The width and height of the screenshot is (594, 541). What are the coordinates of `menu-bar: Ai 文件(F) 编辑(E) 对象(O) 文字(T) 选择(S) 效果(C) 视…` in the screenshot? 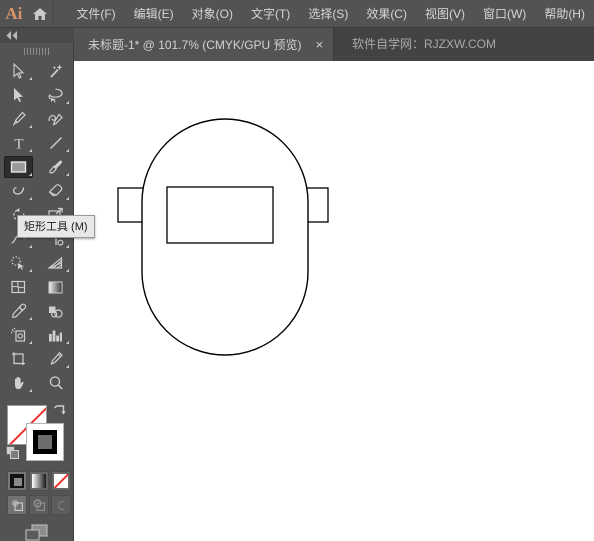 It's located at (297, 14).